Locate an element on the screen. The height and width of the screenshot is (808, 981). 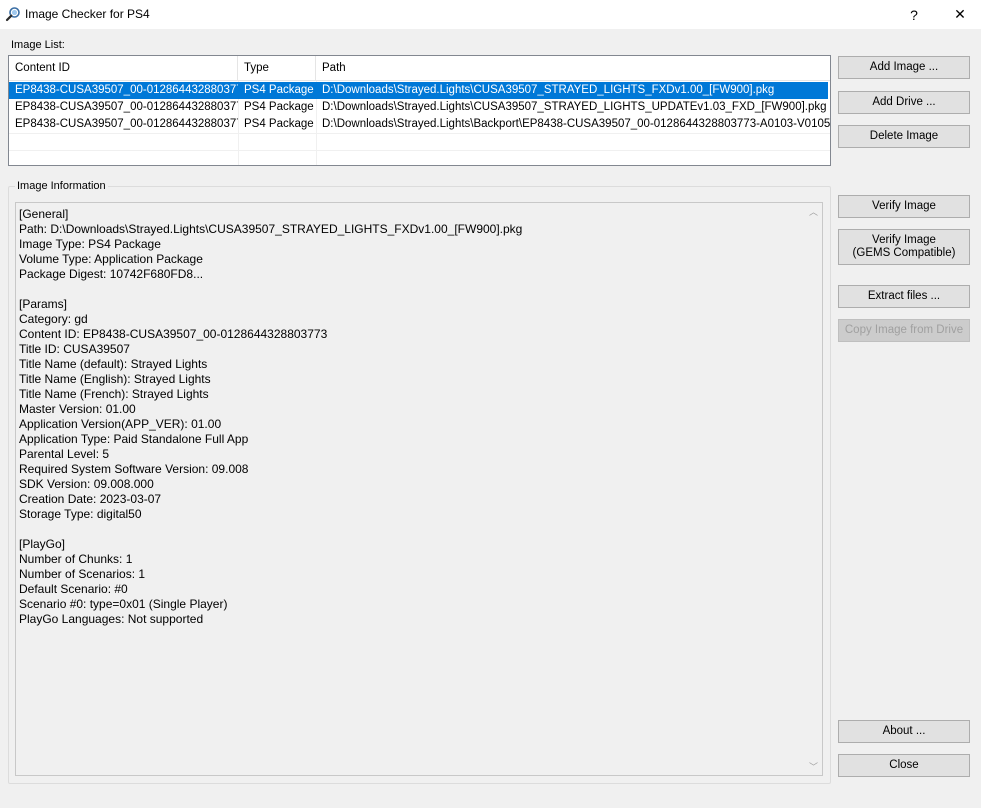
column-header-path: Path is located at coordinates (573, 68).